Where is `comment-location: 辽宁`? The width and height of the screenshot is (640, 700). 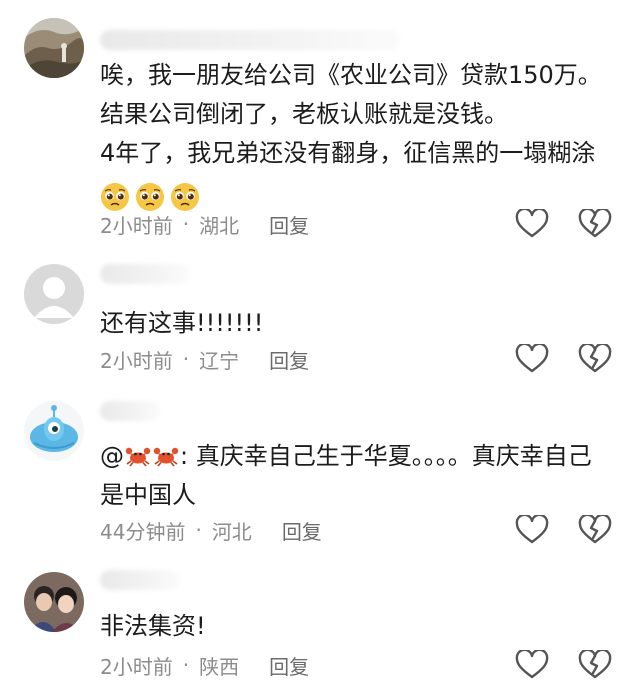 comment-location: 辽宁 is located at coordinates (219, 360).